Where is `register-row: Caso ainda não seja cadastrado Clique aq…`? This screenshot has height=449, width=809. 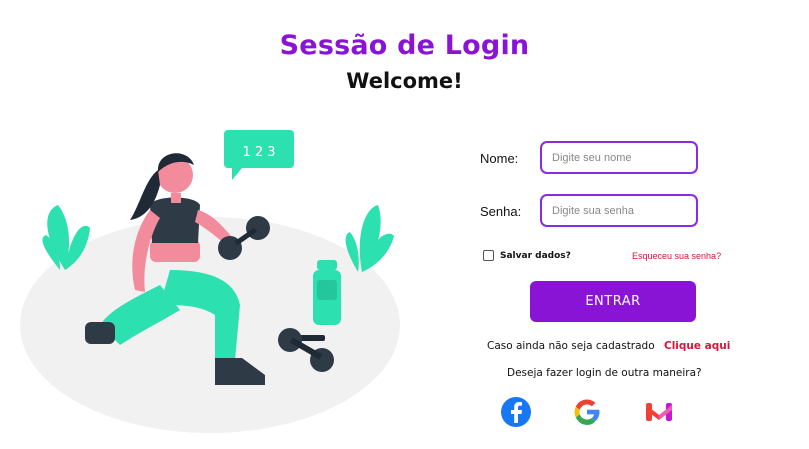
register-row: Caso ainda não seja cadastrado Clique aq… is located at coordinates (608, 346).